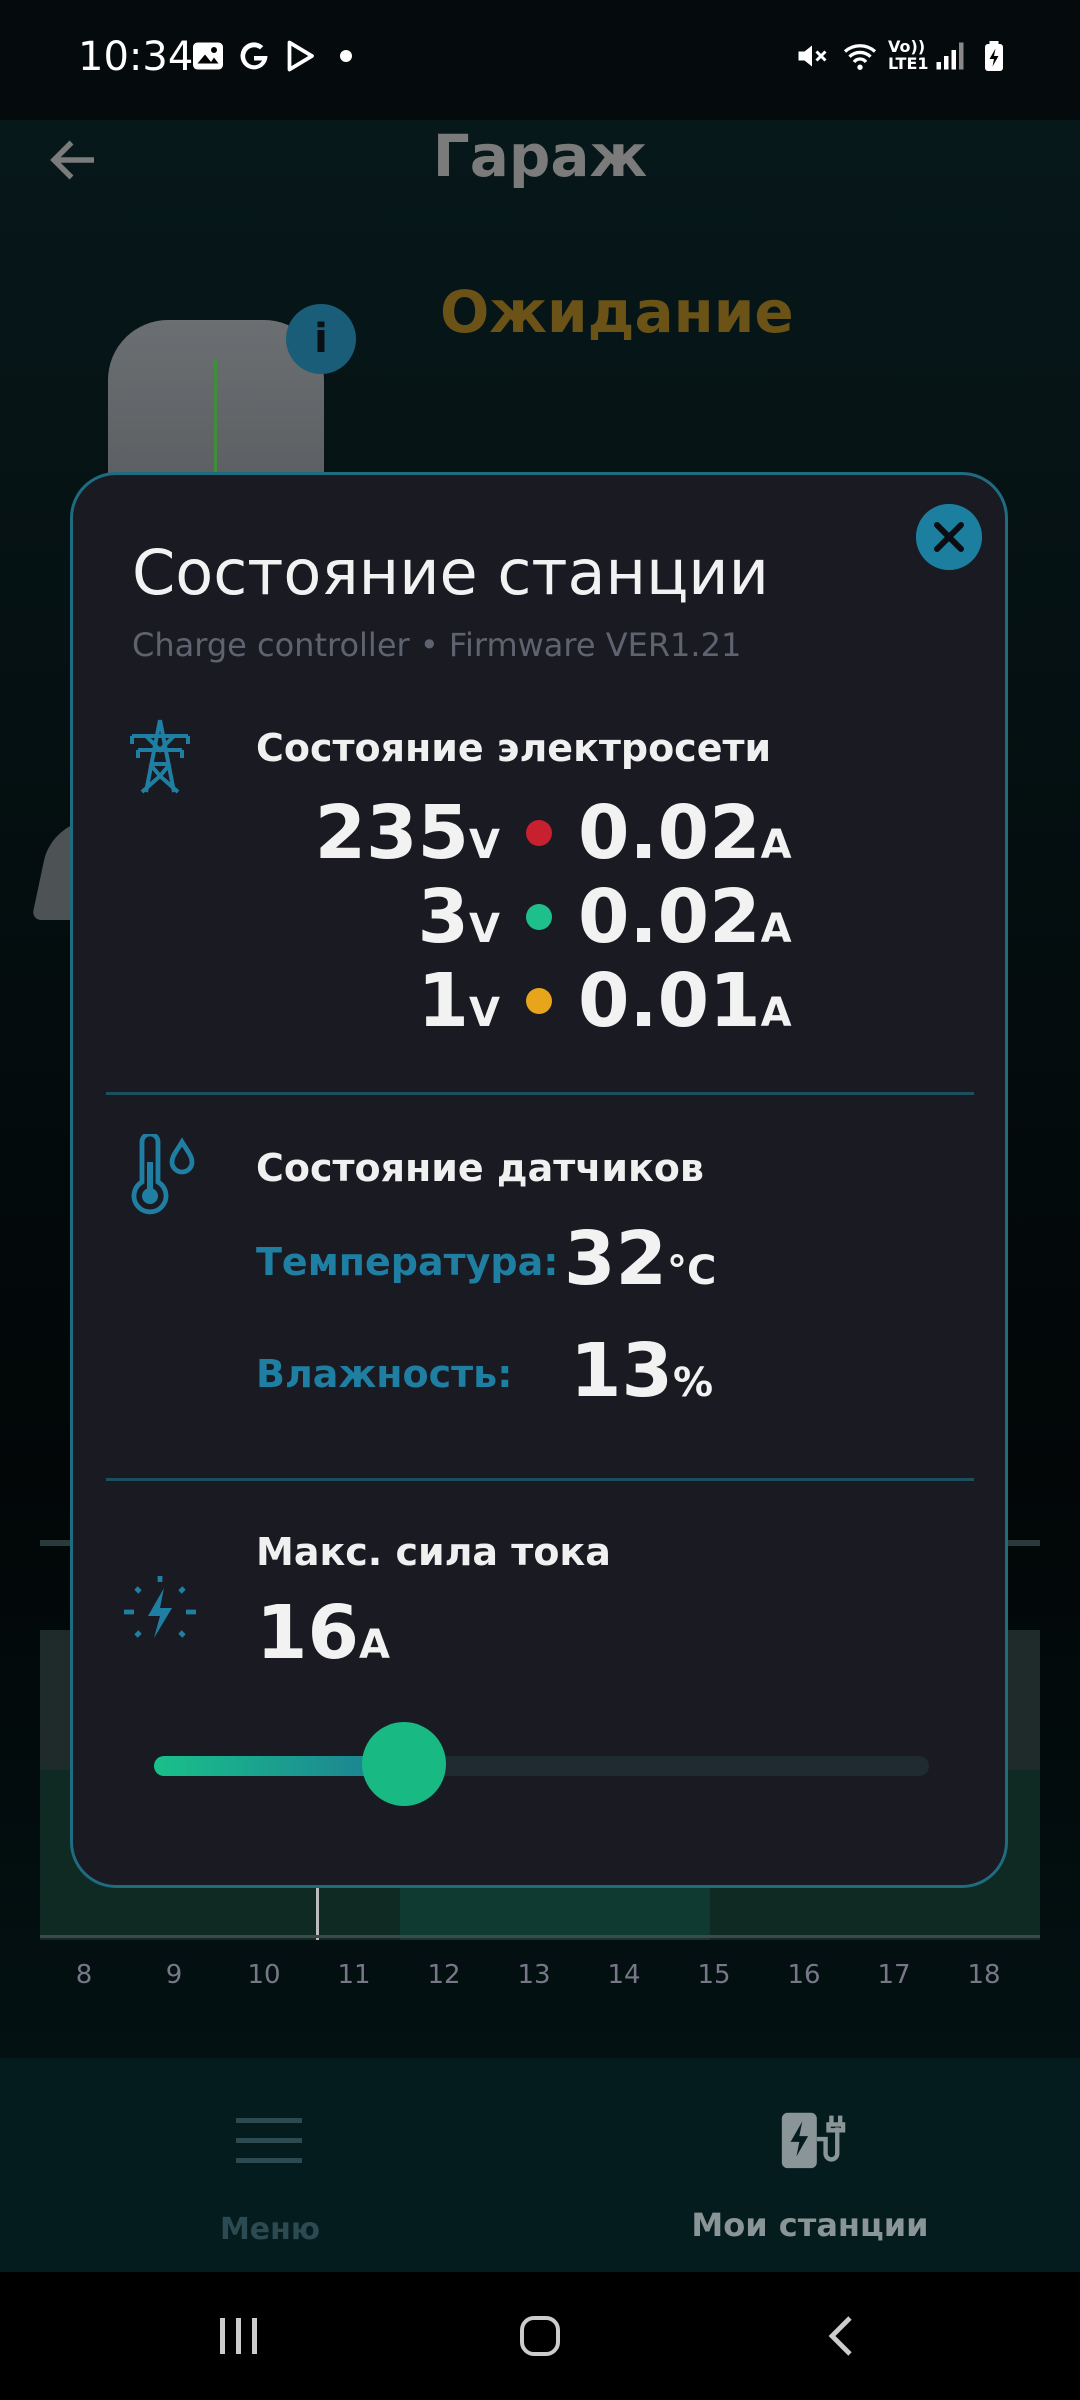  What do you see at coordinates (374, 1645) in the screenshot?
I see `max-current-unit: A` at bounding box center [374, 1645].